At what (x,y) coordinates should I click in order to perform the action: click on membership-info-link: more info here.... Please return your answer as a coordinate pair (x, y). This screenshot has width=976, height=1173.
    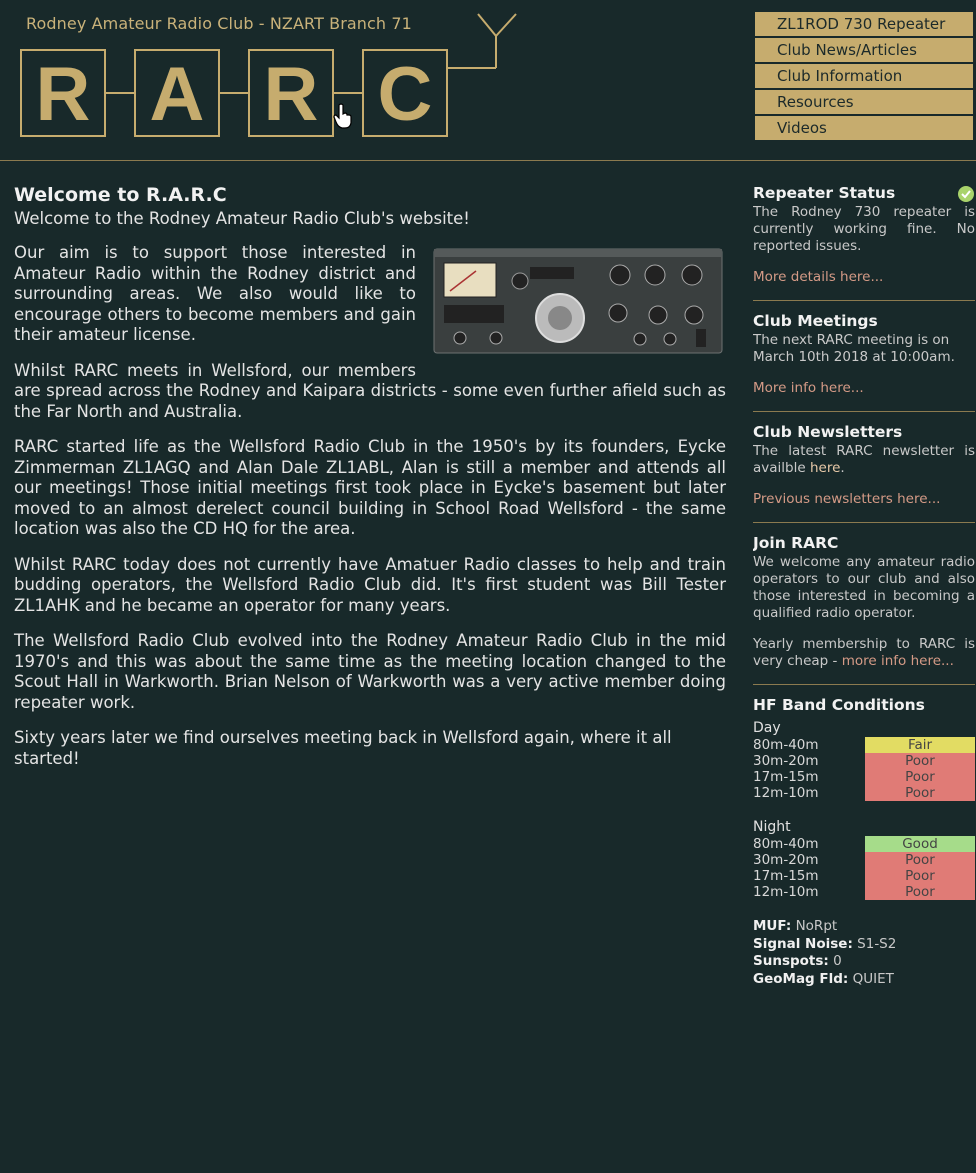
    Looking at the image, I should click on (898, 661).